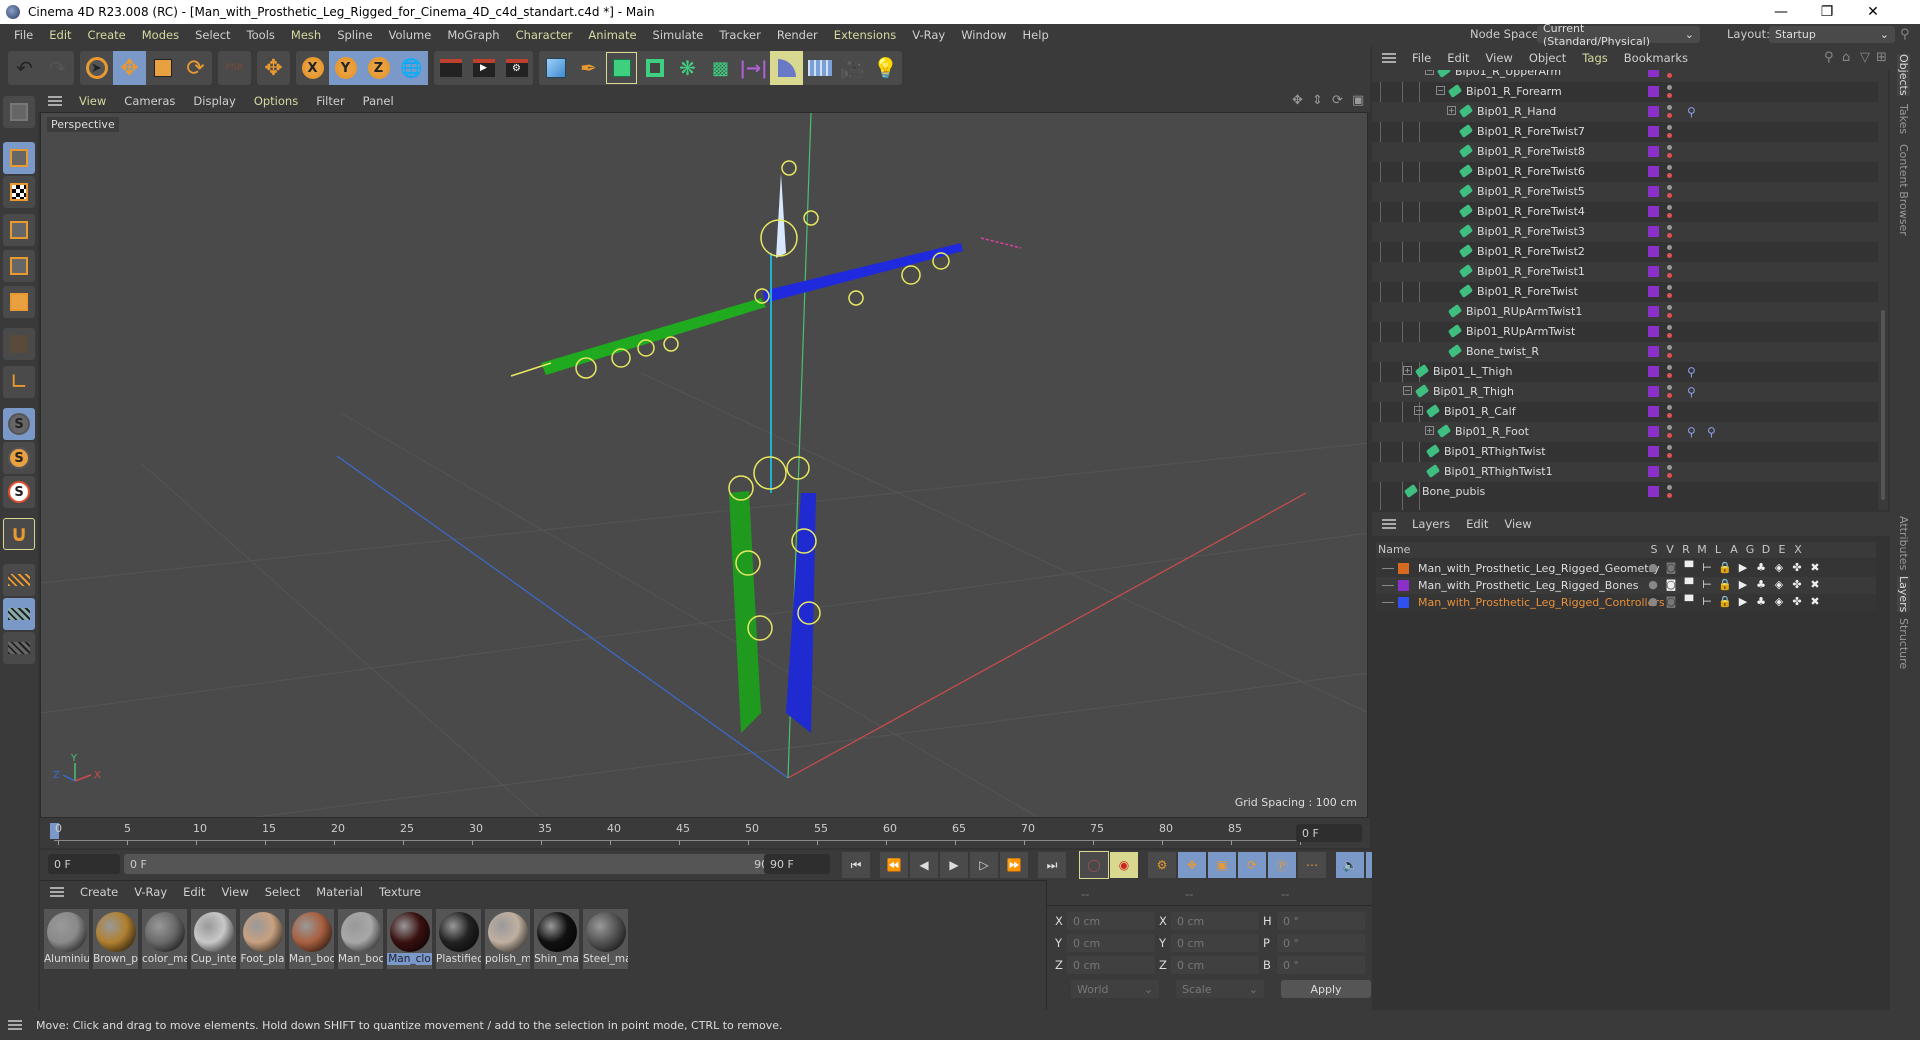  What do you see at coordinates (1627, 172) in the screenshot?
I see `object-row: Bip01_R_ForeTwist6` at bounding box center [1627, 172].